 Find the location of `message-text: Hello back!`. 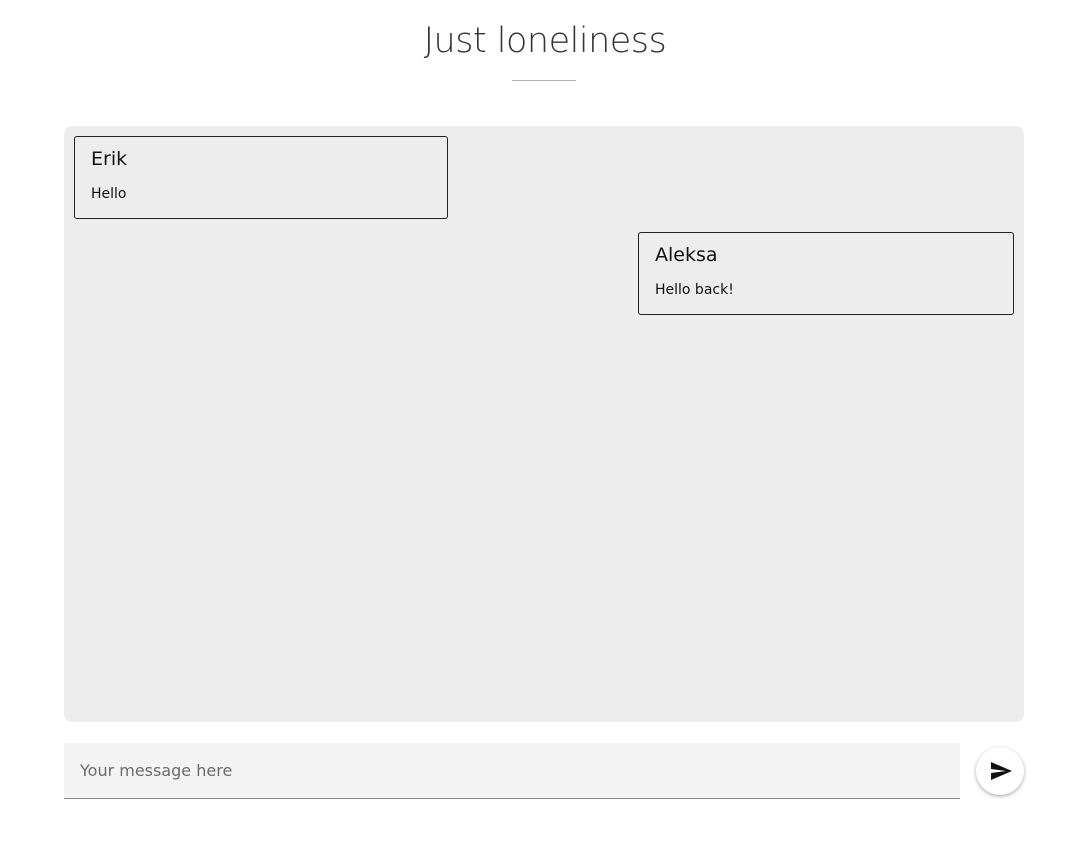

message-text: Hello back! is located at coordinates (694, 290).